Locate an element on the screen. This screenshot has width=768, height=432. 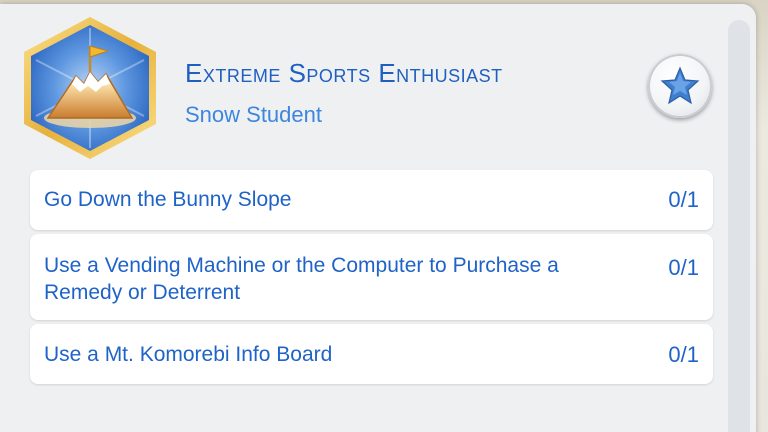
star-icon is located at coordinates (680, 85).